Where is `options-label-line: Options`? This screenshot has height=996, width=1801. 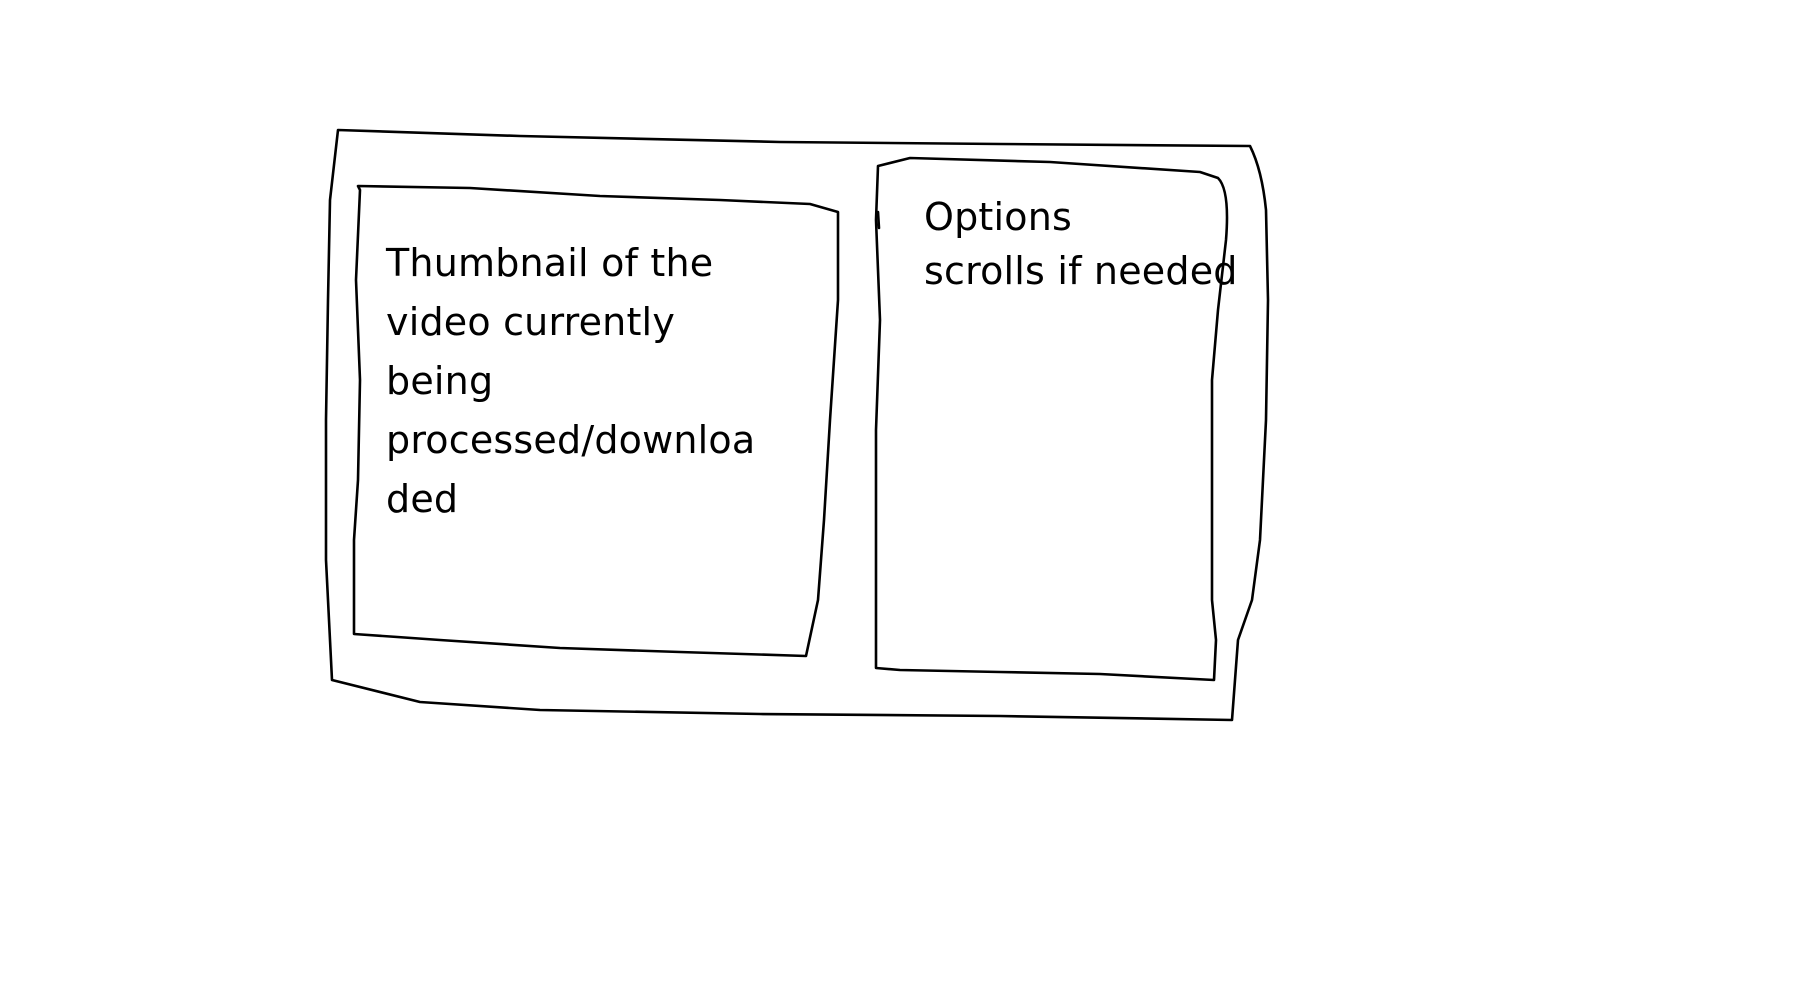 options-label-line: Options is located at coordinates (998, 217).